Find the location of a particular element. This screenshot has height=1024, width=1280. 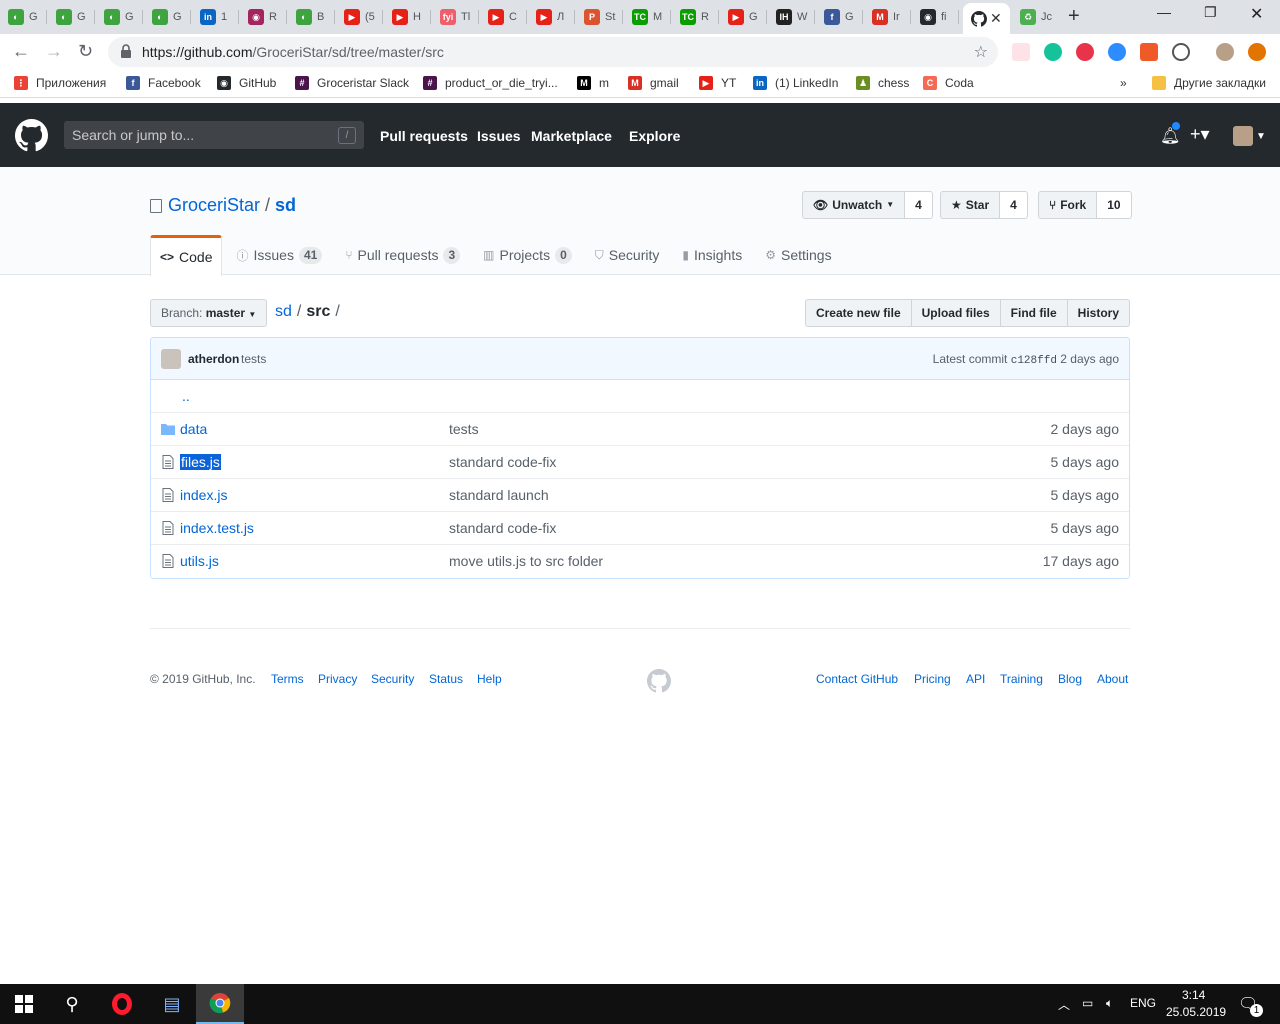

new-tab-button: + is located at coordinates (1074, 16).